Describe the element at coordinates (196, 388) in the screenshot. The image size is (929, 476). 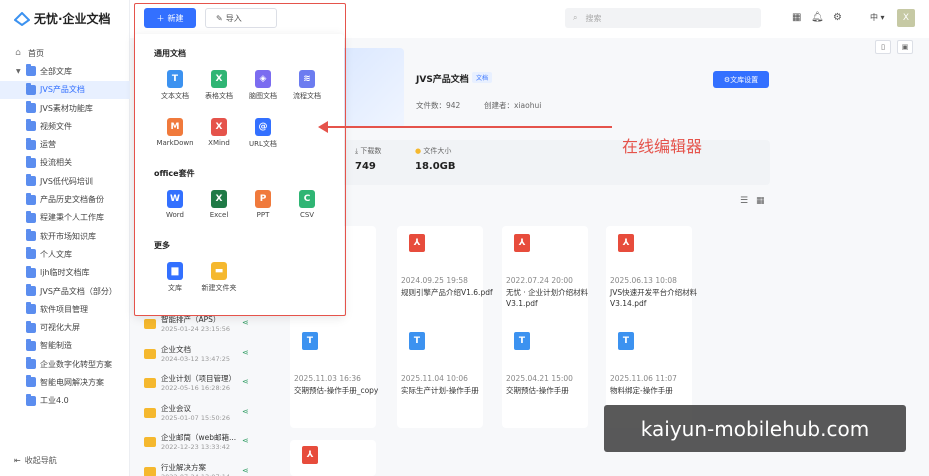
I see `folder-date: 2022-05-16 16:28:26` at that location.